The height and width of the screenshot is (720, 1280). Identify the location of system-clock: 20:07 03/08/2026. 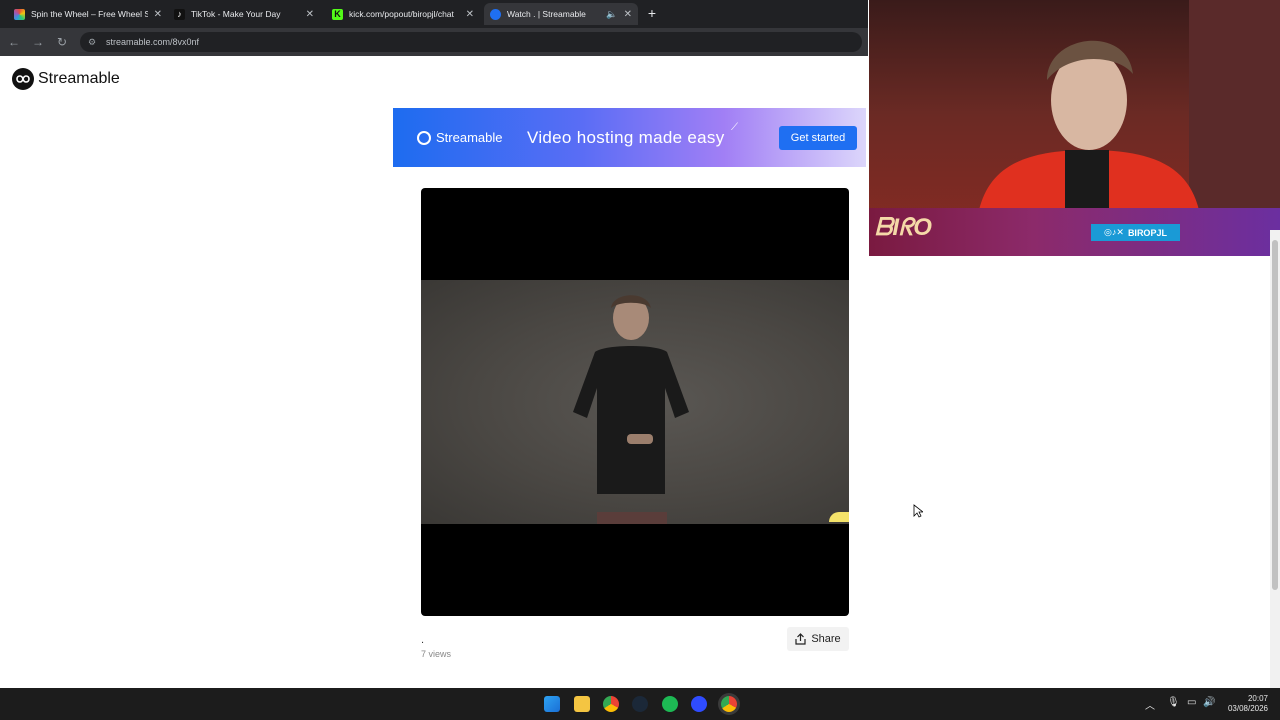
(1248, 704).